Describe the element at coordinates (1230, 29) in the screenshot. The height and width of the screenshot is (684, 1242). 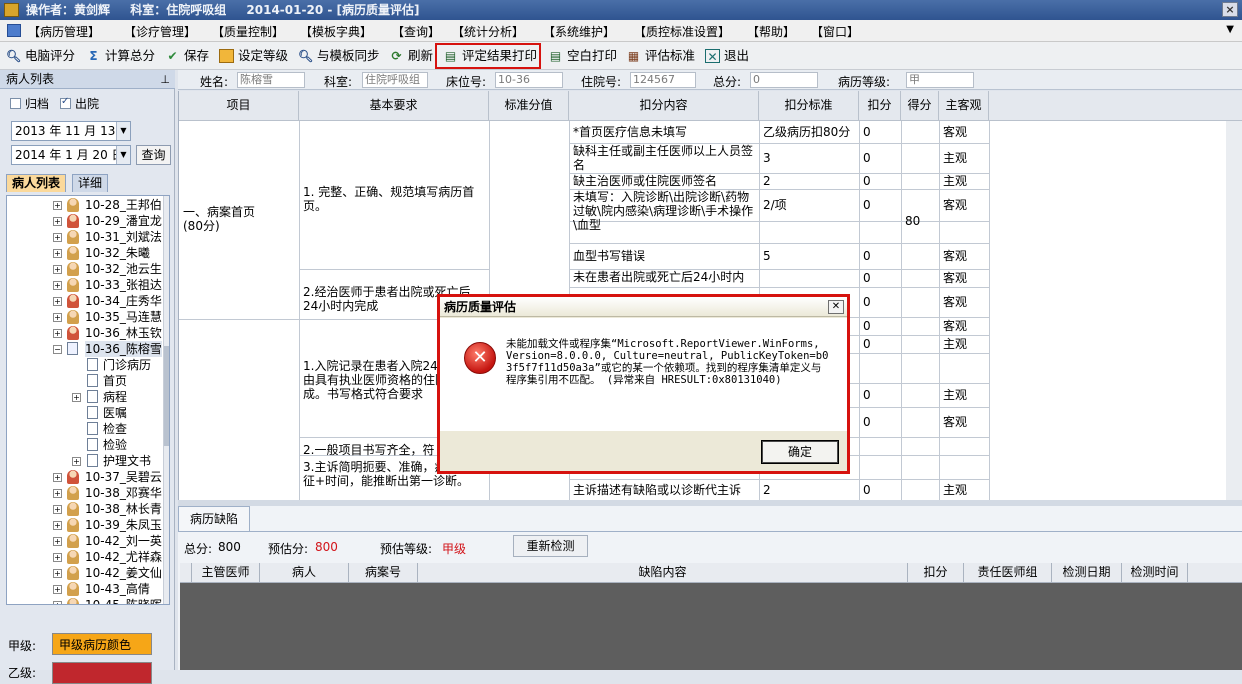
I see `menu-overflow-icon: ▼` at that location.